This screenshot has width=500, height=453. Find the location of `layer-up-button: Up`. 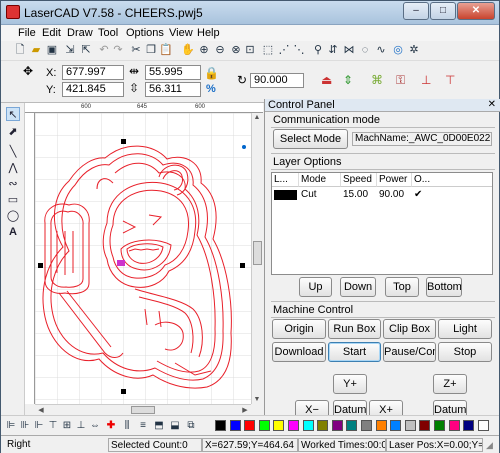

layer-up-button: Up is located at coordinates (315, 287).